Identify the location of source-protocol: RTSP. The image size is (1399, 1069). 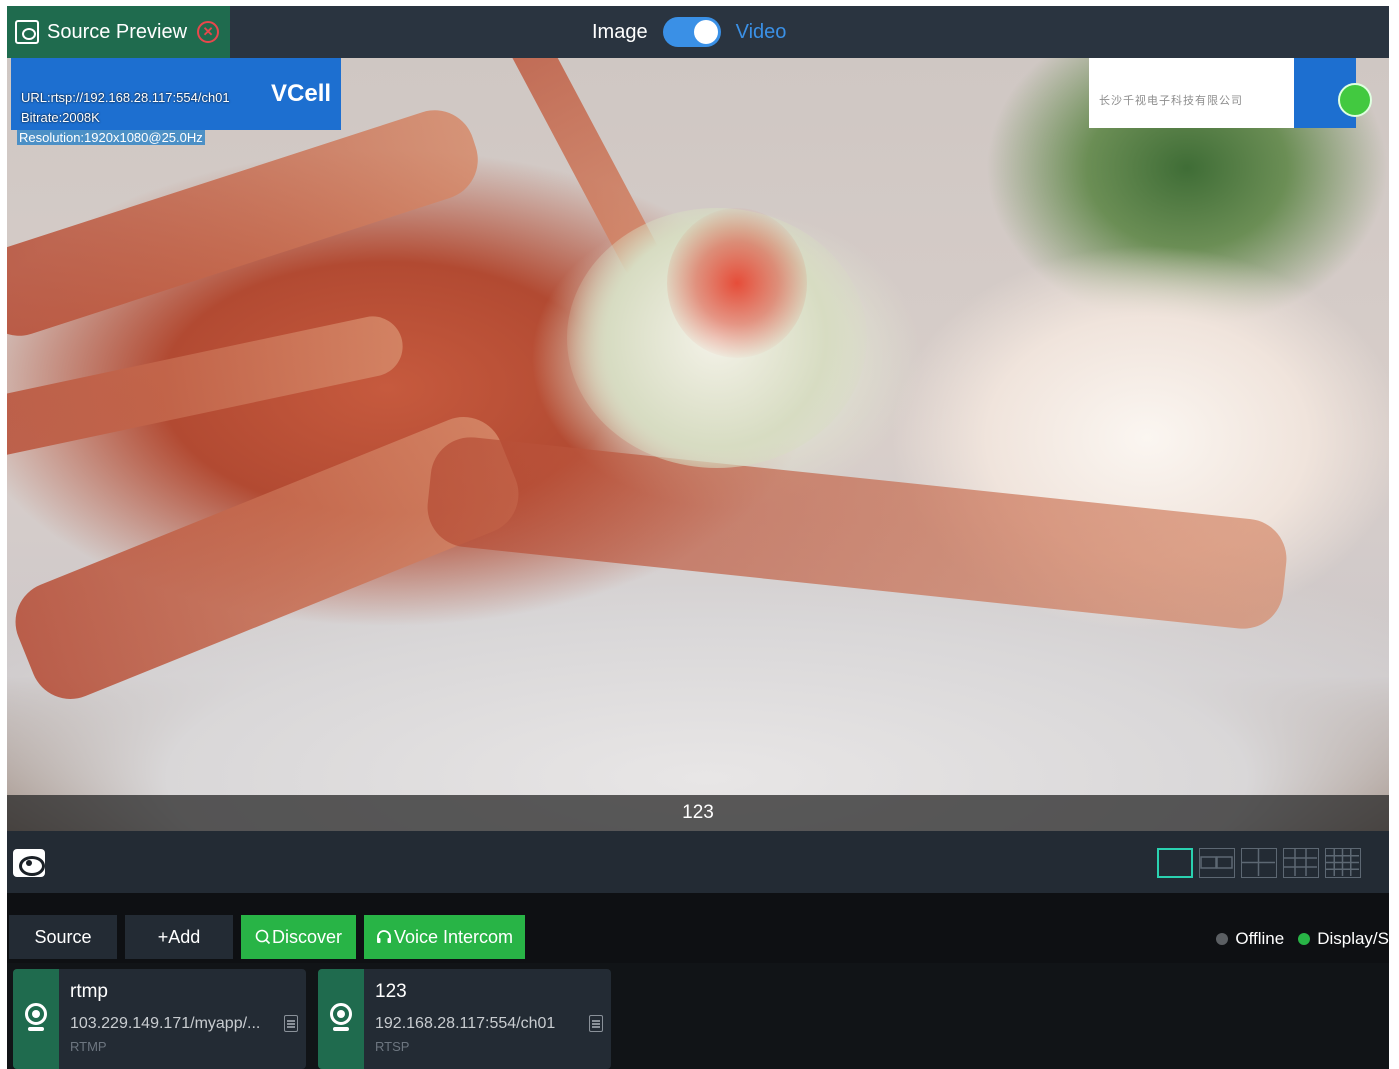
(392, 1046).